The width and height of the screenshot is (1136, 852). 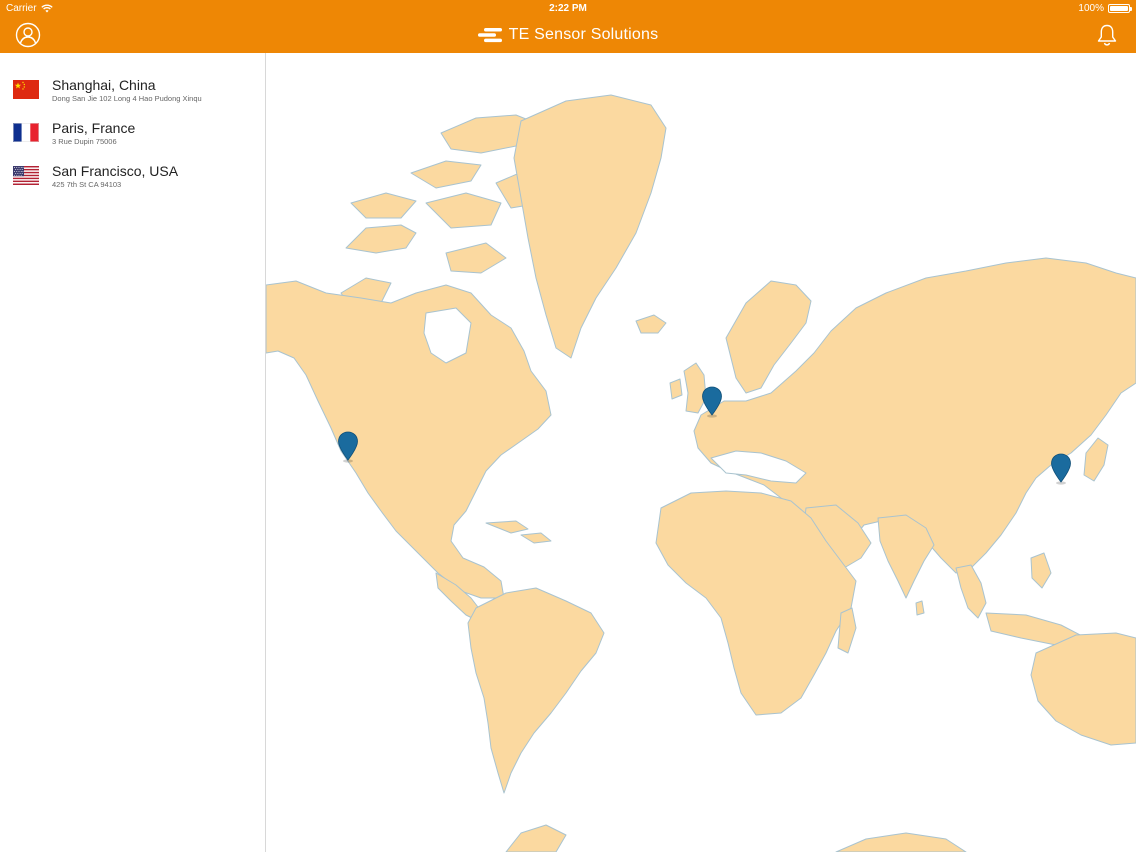 I want to click on map-region-philippines, so click(x=1041, y=570).